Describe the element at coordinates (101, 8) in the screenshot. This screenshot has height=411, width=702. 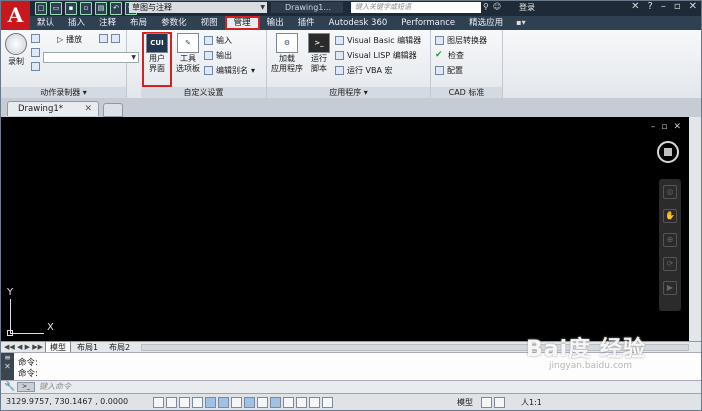
I see `print-icon: ▤` at that location.